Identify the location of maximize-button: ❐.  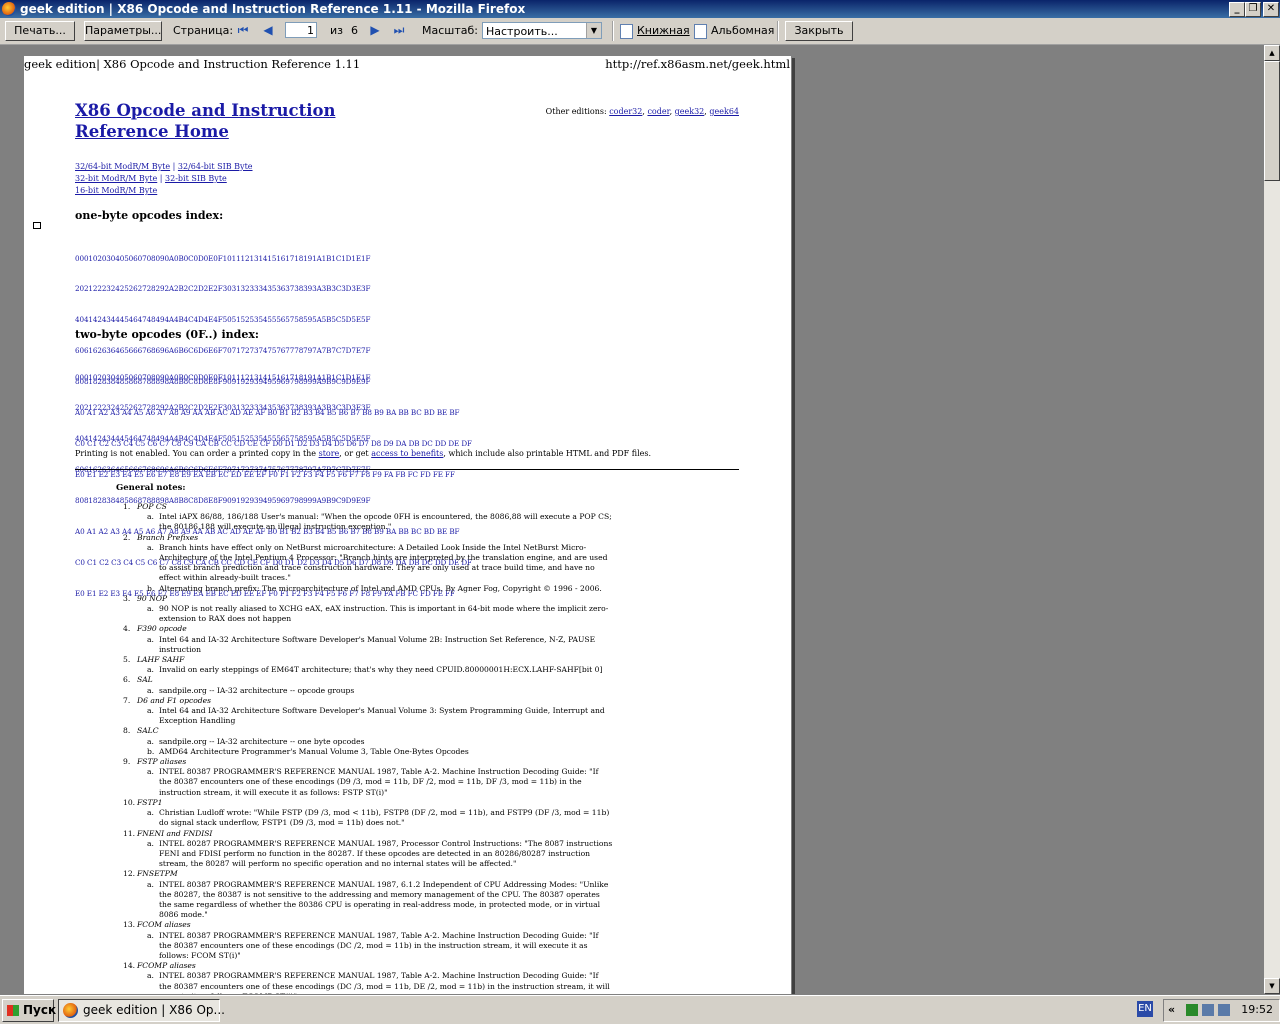
(1253, 9).